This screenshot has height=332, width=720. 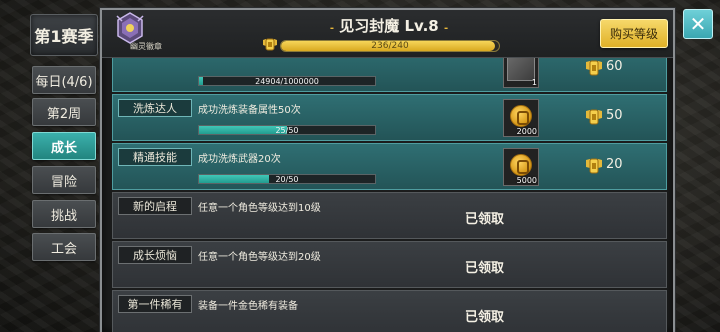 What do you see at coordinates (389, 166) in the screenshot?
I see `task-row: 精通技能 成功洗炼武器20次 20/50 5000 20` at bounding box center [389, 166].